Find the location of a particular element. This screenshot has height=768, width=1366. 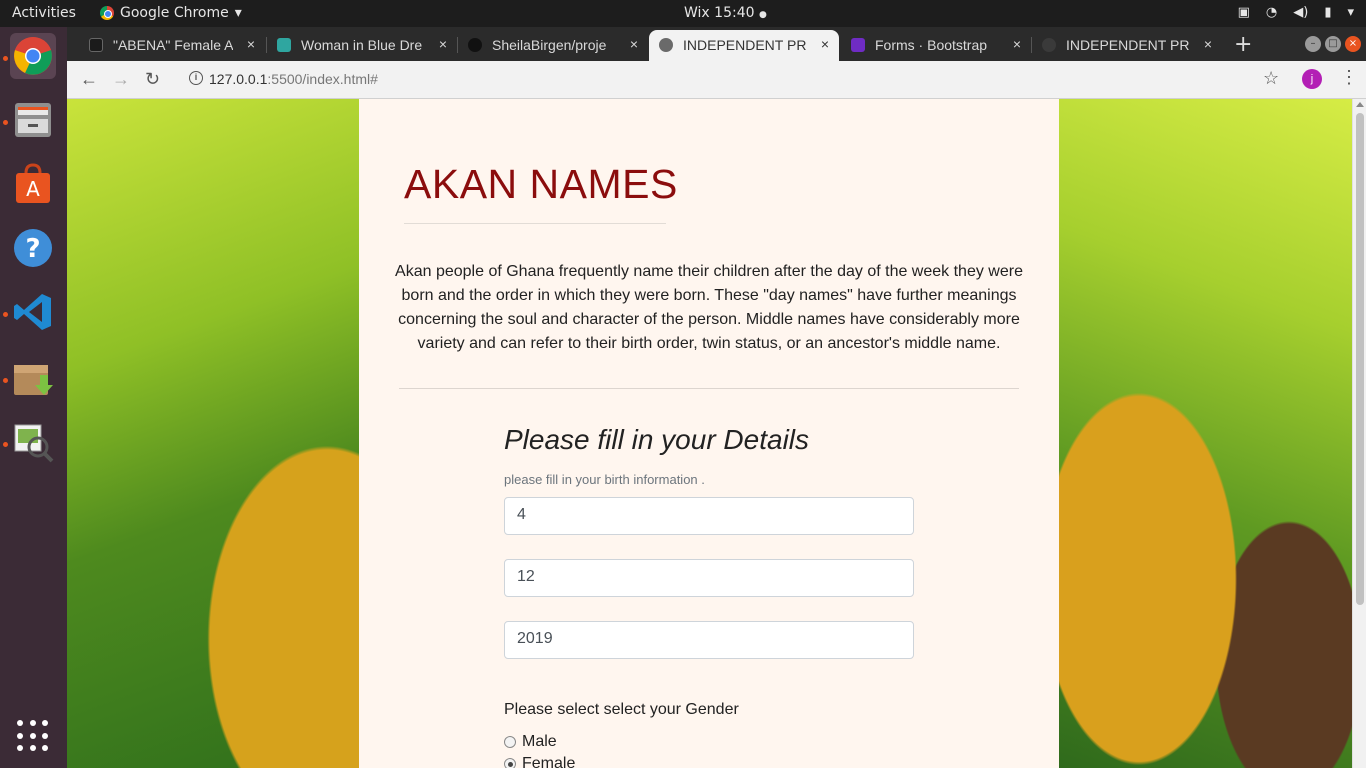

tab-active: INDEPENDENT PR × is located at coordinates (744, 45).